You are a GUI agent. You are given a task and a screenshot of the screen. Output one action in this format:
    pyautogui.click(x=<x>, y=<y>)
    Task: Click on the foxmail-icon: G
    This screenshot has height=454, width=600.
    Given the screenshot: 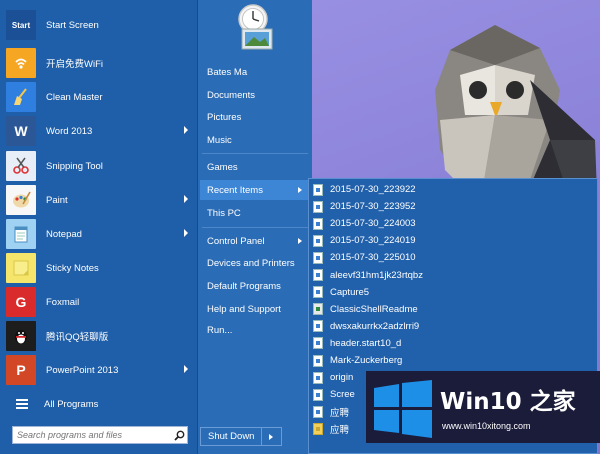 What is the action you would take?
    pyautogui.click(x=21, y=302)
    